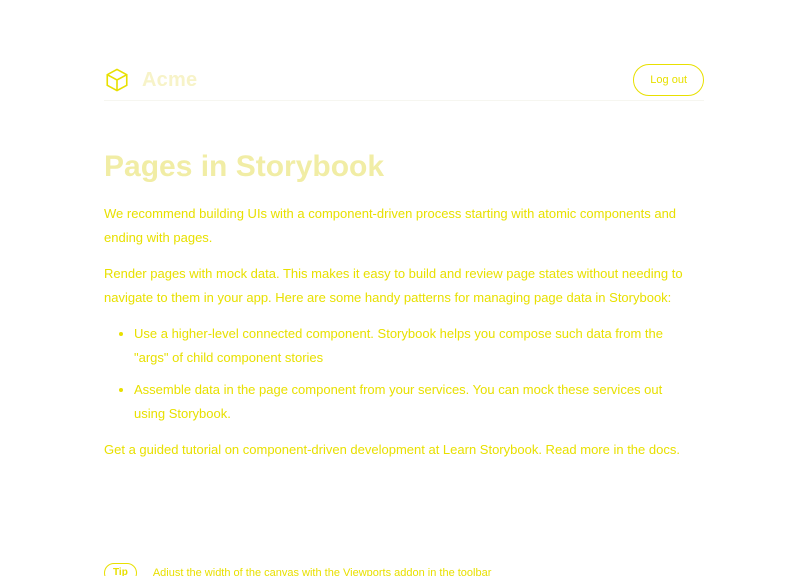 This screenshot has width=807, height=576. I want to click on tip-badge: Tip, so click(120, 569).